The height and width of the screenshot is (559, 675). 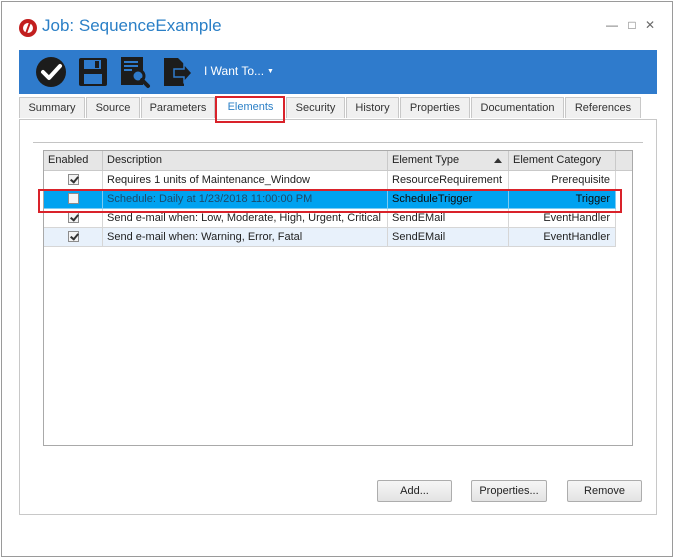 I want to click on tab-security: Security, so click(x=315, y=107).